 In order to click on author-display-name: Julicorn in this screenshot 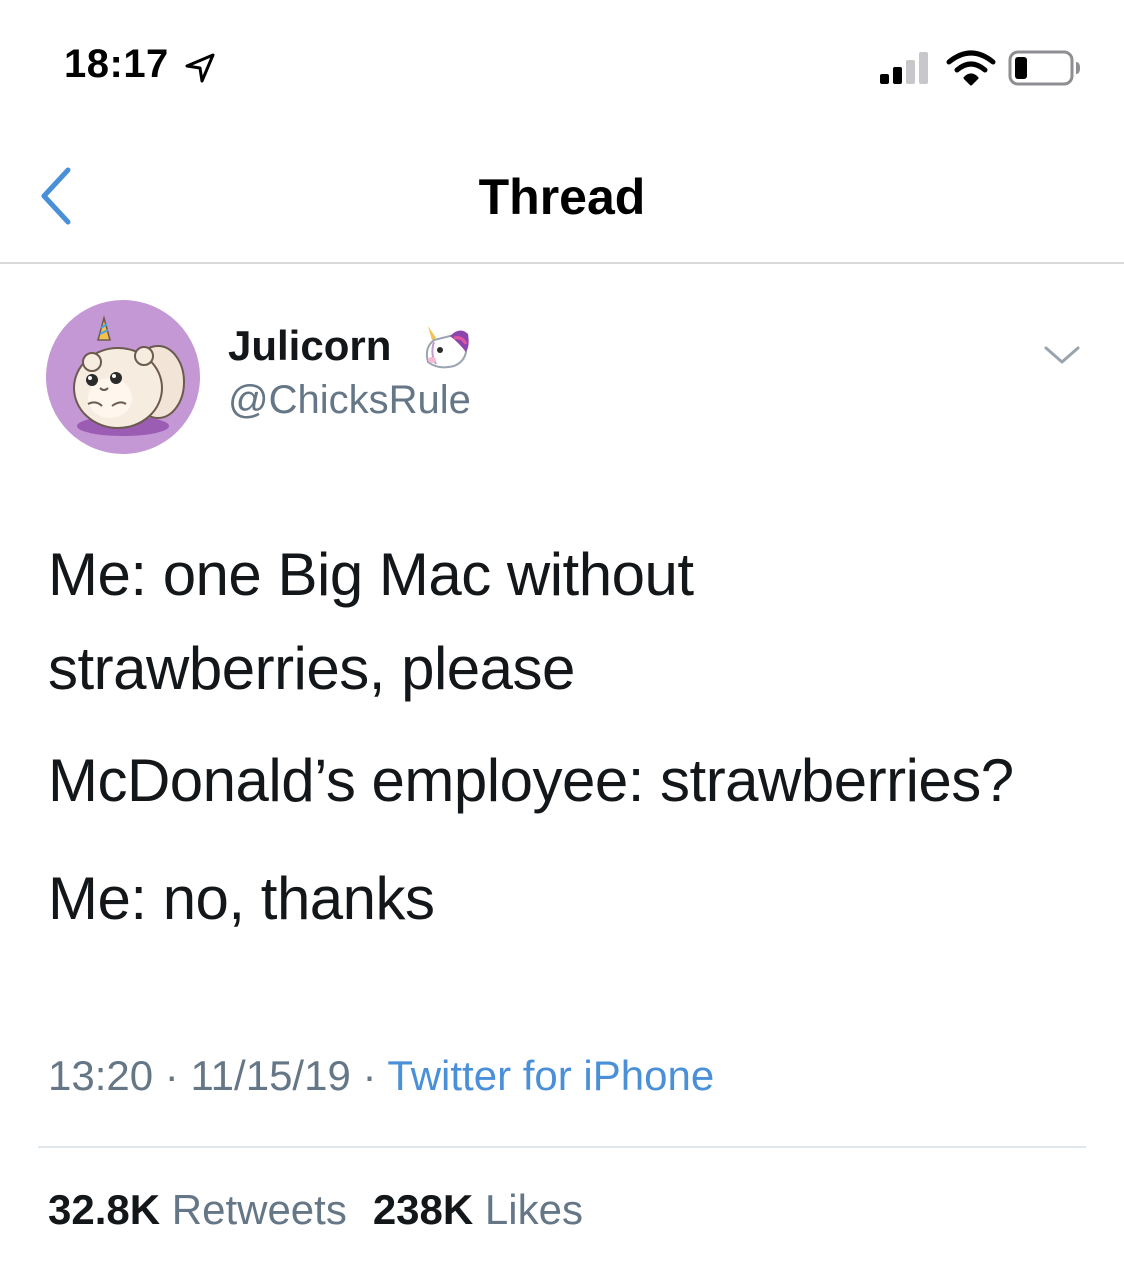, I will do `click(309, 346)`.